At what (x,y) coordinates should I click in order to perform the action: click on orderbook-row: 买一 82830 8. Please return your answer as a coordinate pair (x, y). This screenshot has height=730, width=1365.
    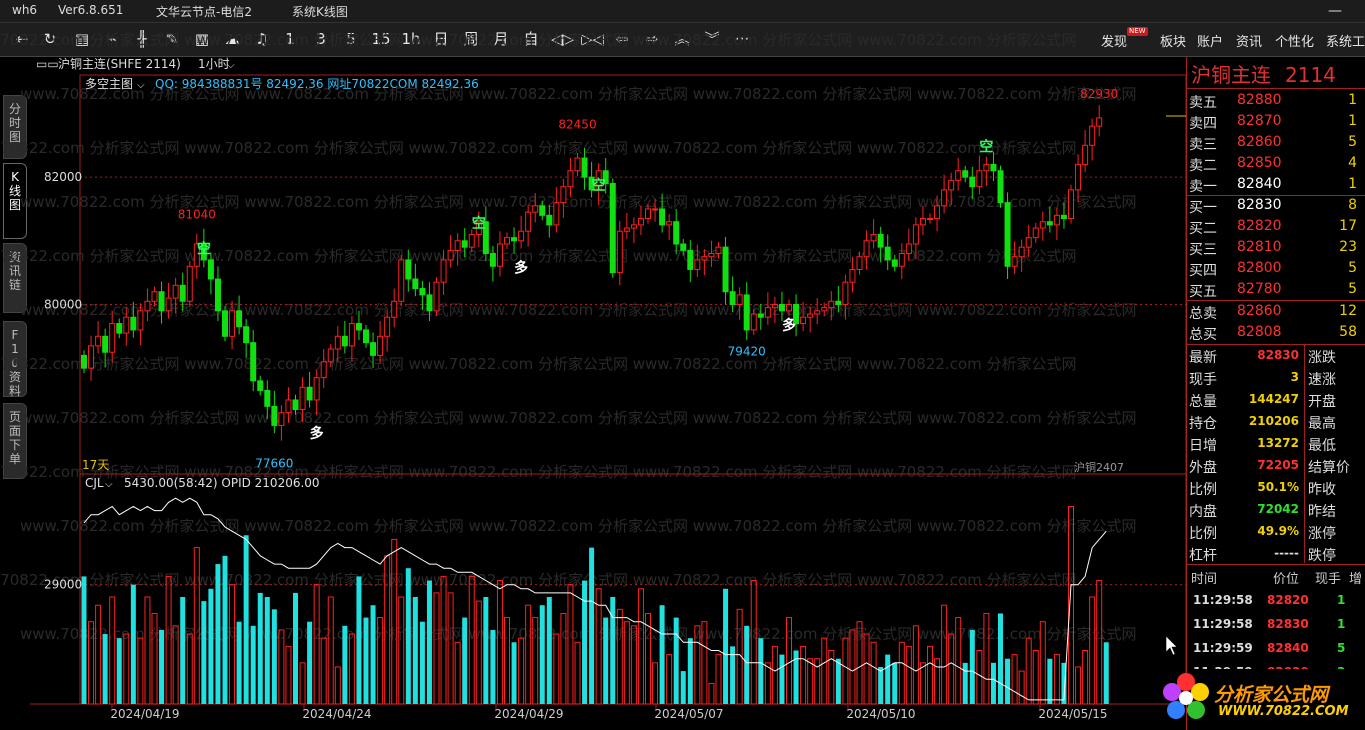
    Looking at the image, I should click on (1276, 205).